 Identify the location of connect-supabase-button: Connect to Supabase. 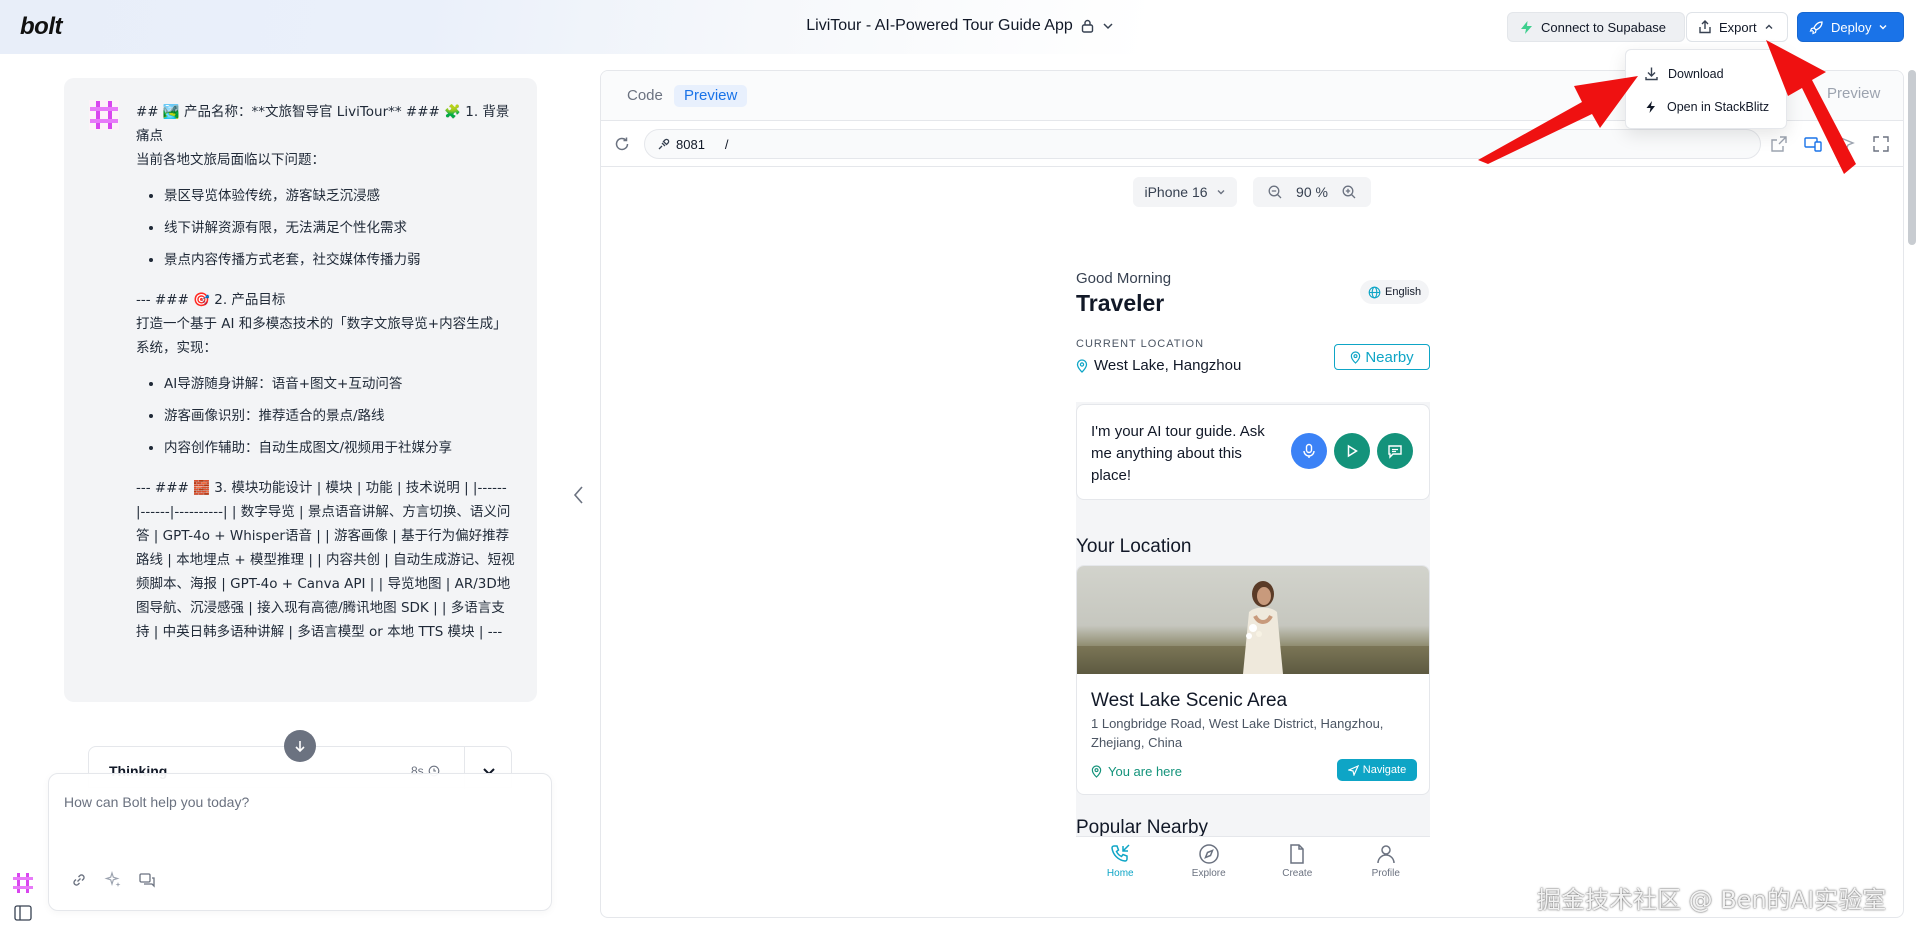
(1596, 27).